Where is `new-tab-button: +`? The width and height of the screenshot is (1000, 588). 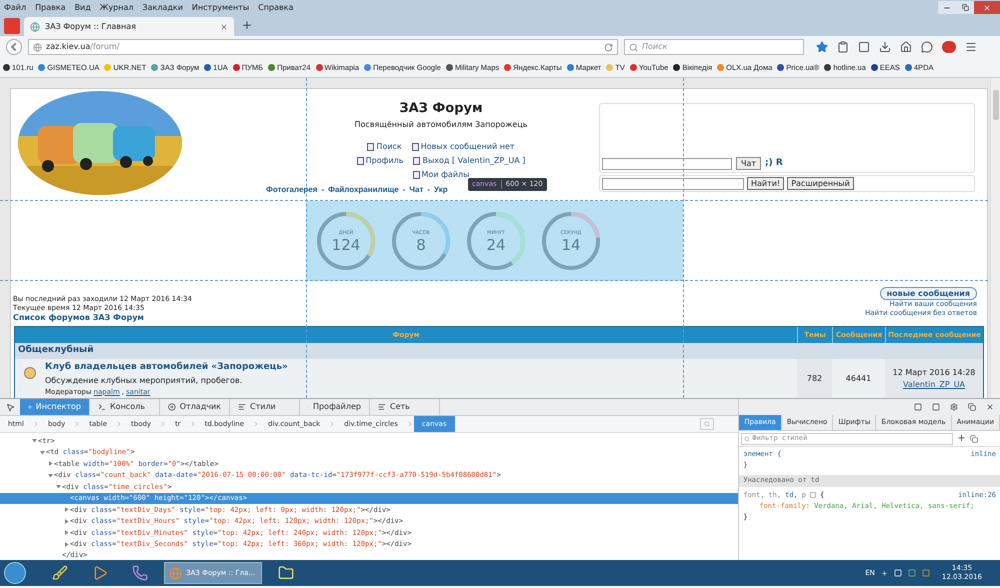 new-tab-button: + is located at coordinates (247, 25).